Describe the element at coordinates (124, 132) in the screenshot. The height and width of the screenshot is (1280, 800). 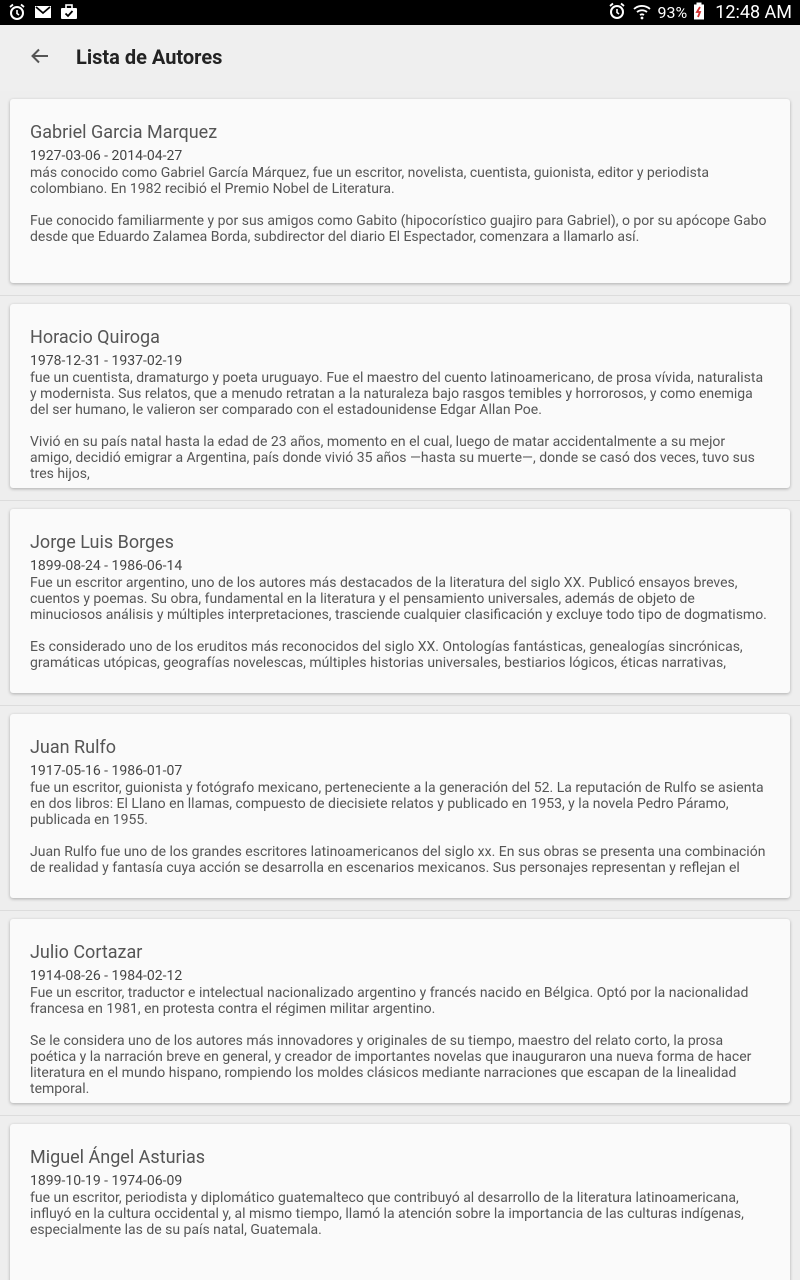
I see `author-name: Gabriel Garcia Marquez` at that location.